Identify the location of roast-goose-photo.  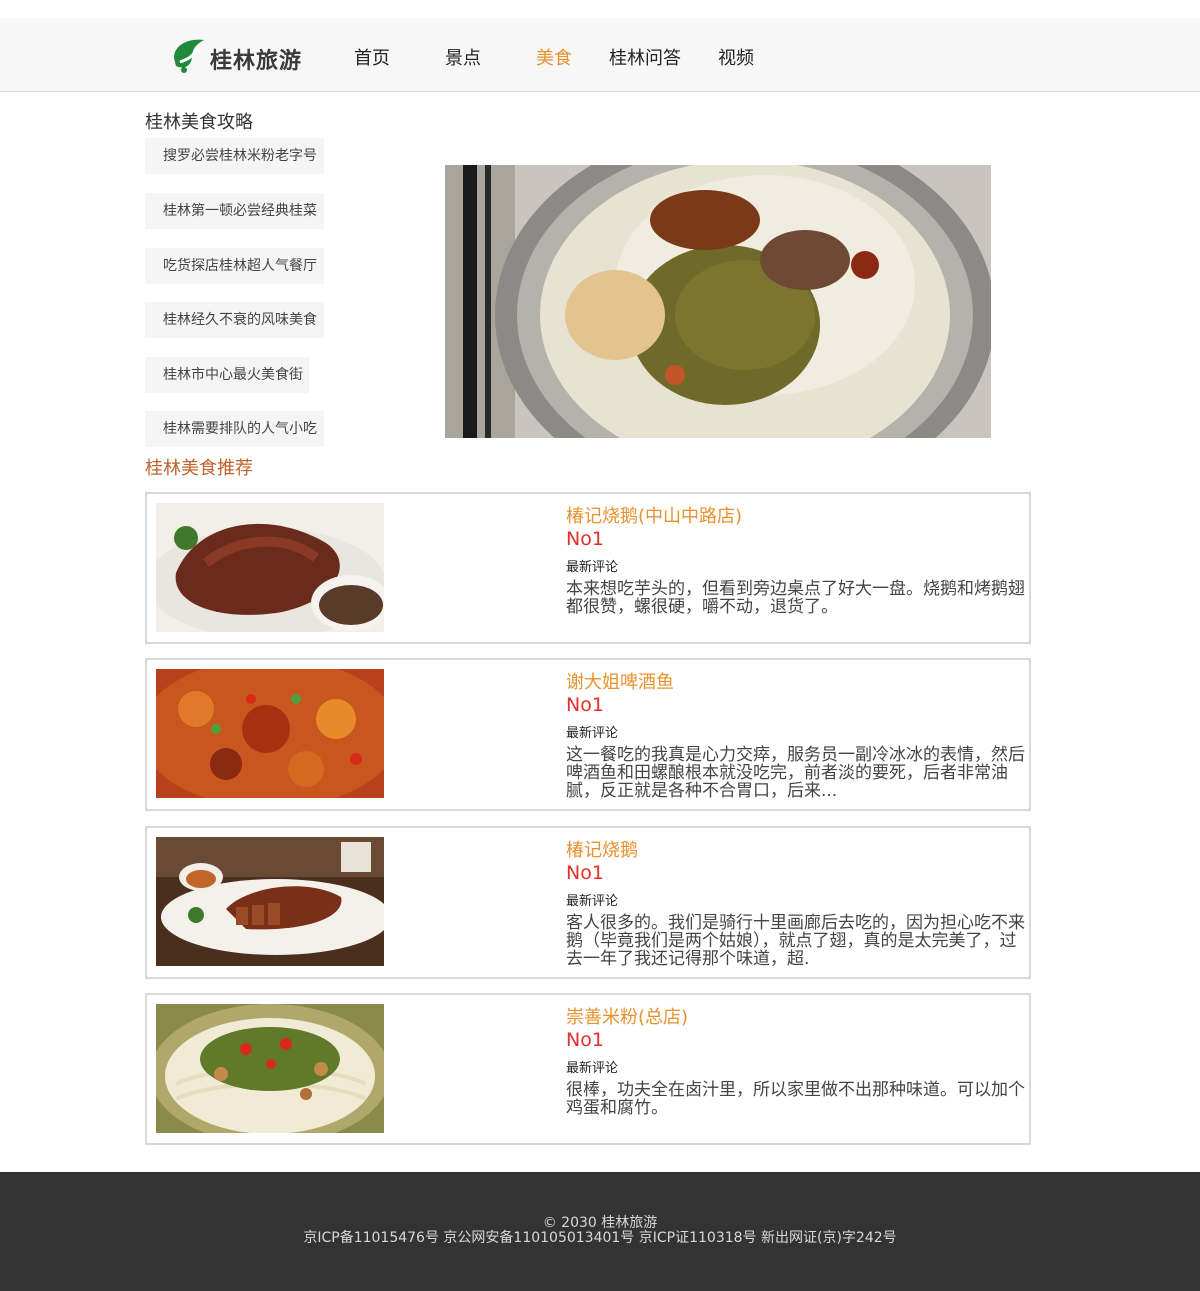
(270, 567).